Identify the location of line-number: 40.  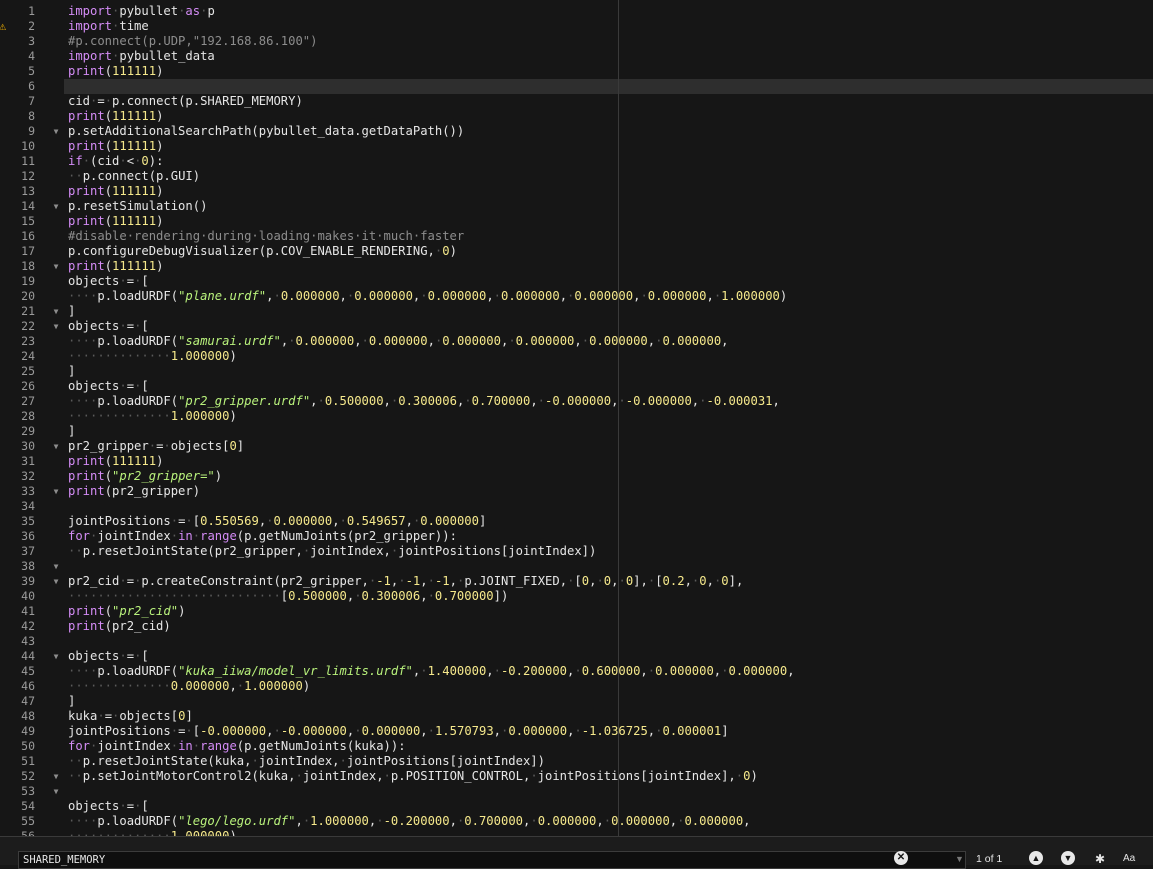
(28, 596).